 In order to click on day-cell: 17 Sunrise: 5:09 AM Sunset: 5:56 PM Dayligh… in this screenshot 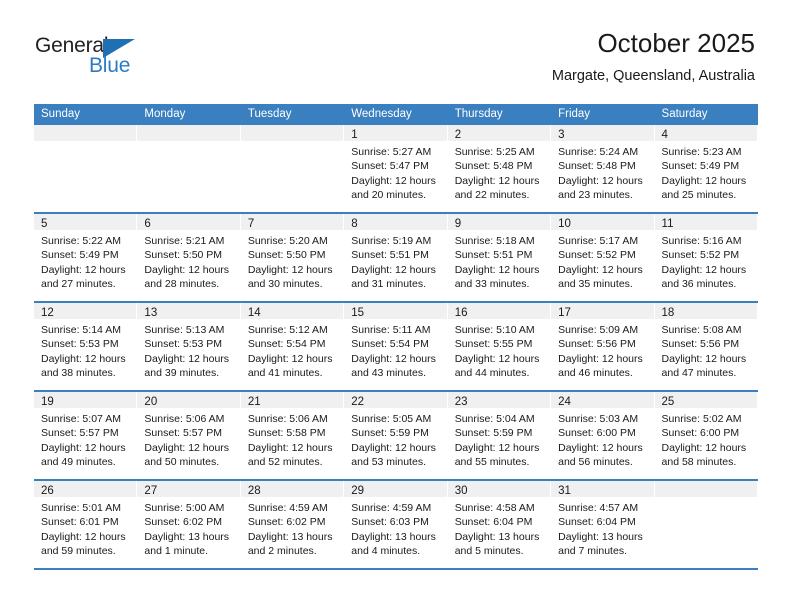, I will do `click(603, 346)`.